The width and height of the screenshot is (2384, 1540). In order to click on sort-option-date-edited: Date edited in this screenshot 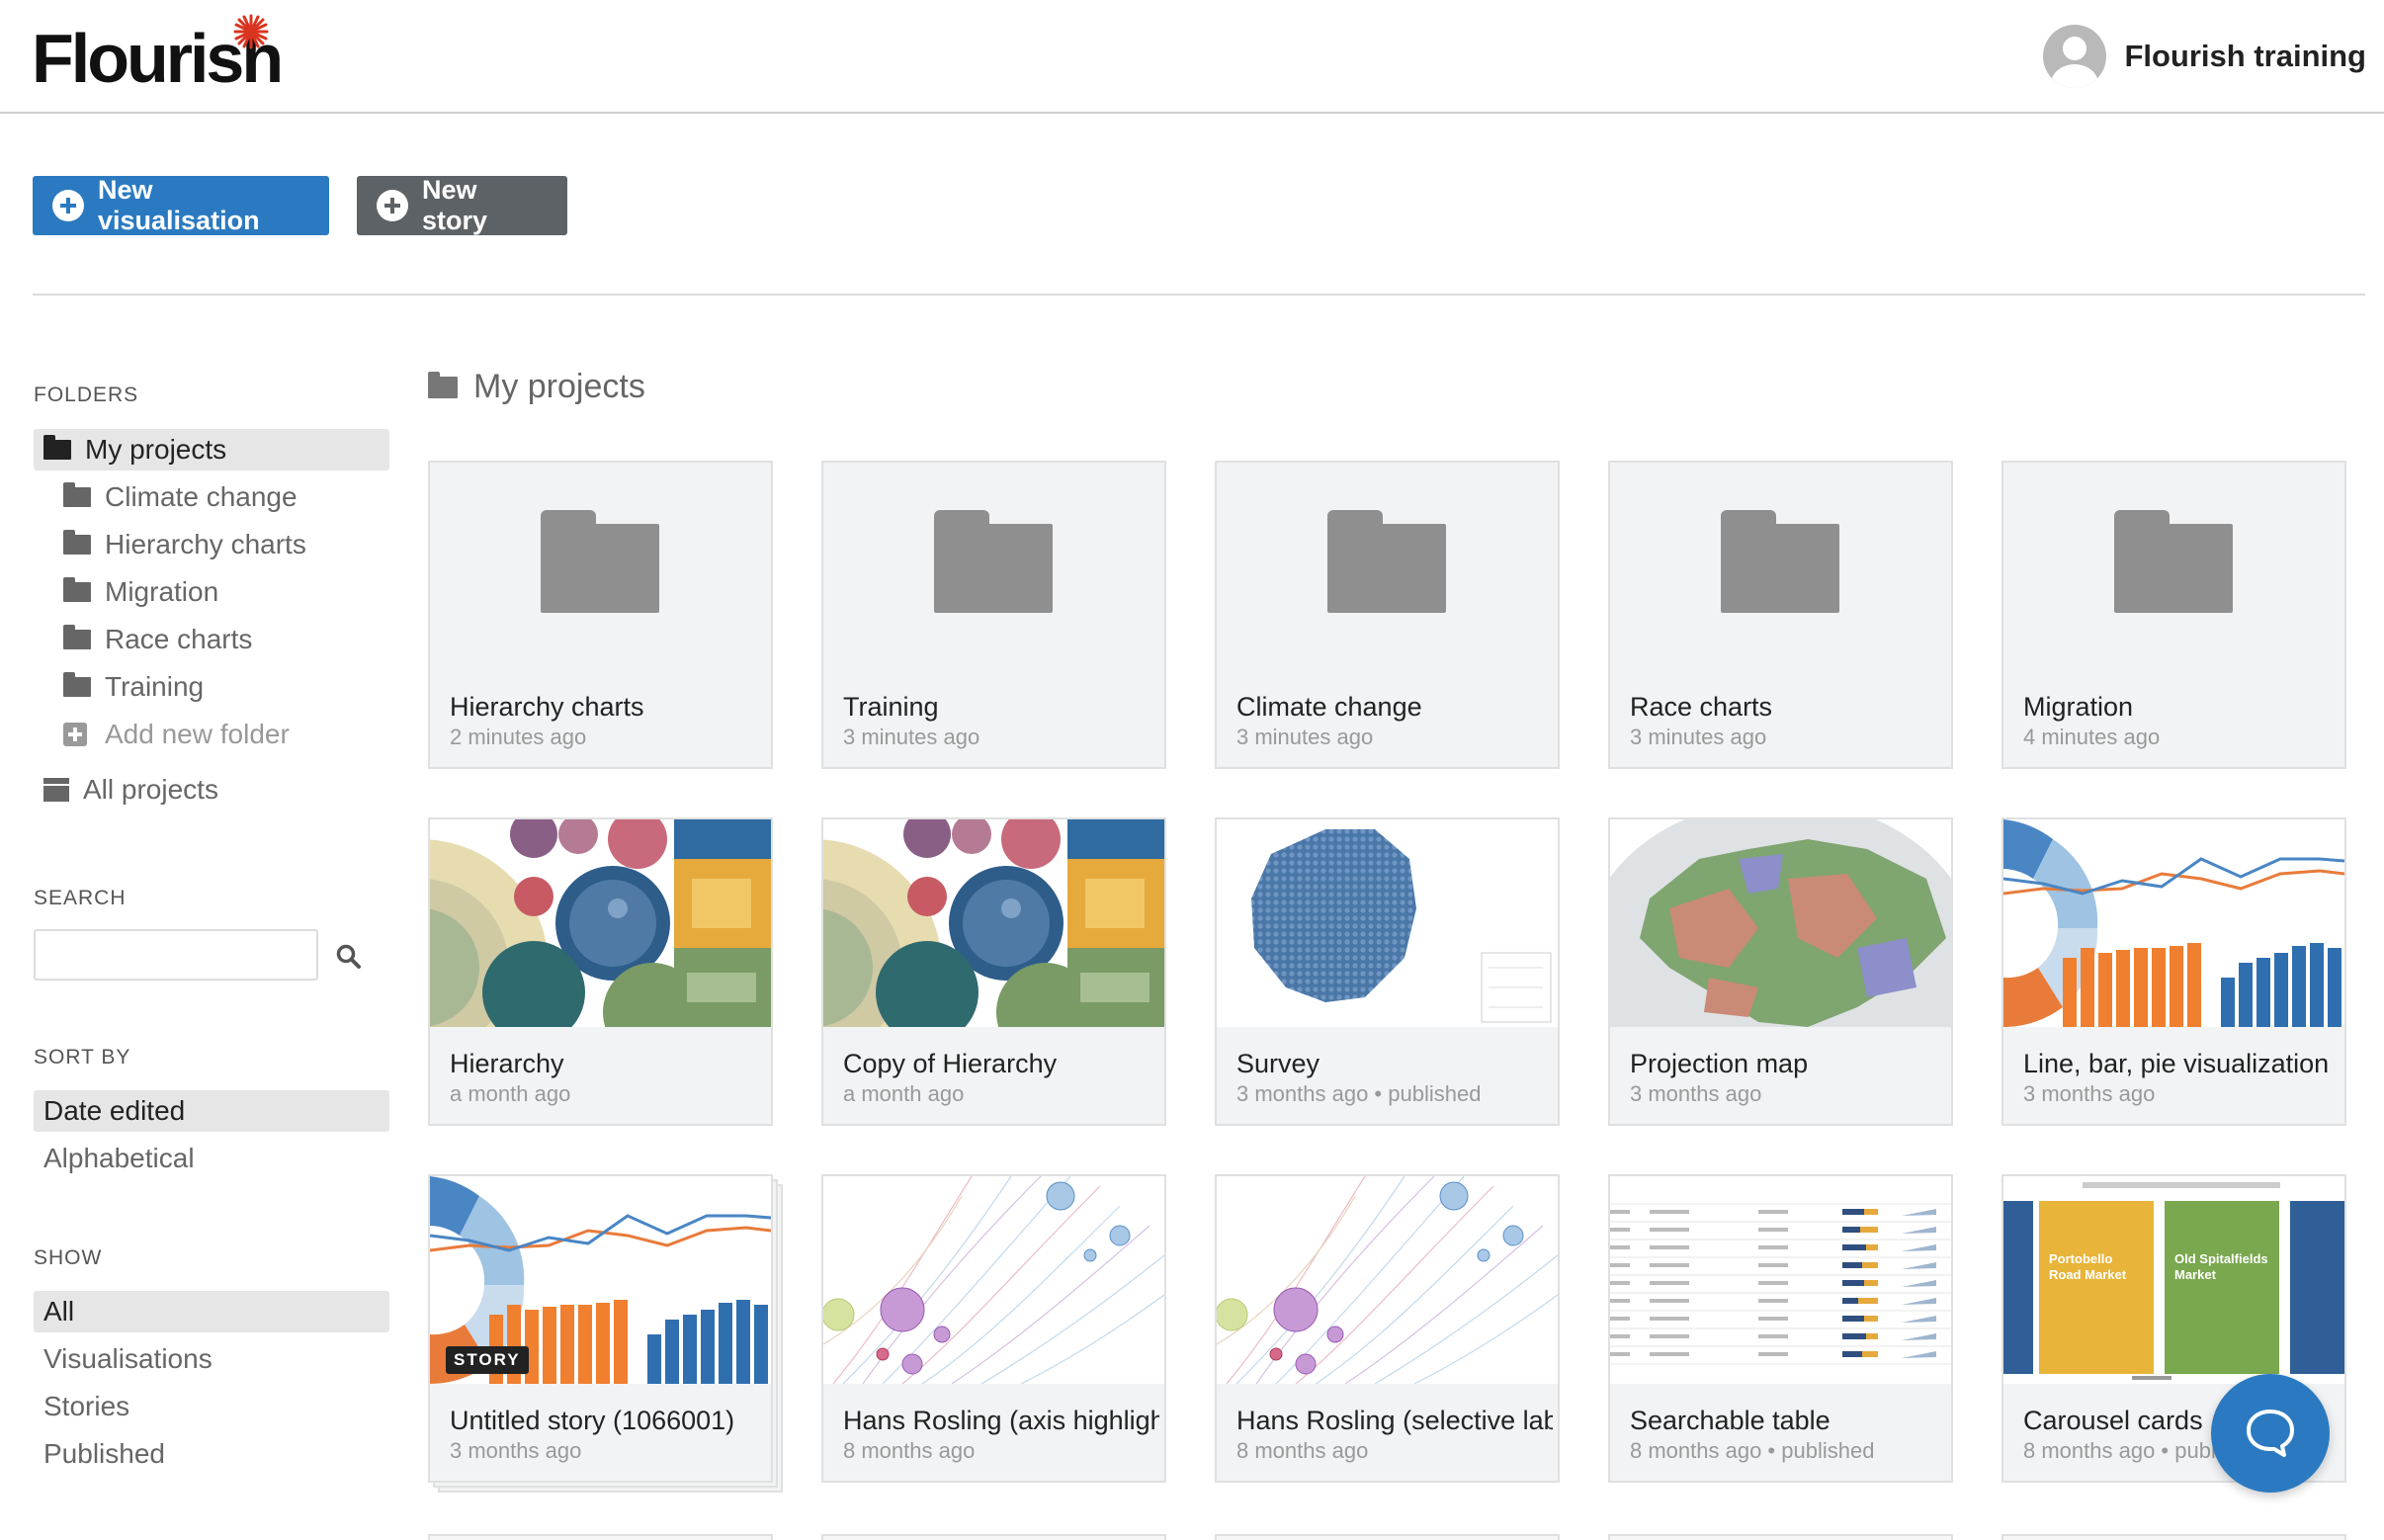, I will do `click(211, 1111)`.